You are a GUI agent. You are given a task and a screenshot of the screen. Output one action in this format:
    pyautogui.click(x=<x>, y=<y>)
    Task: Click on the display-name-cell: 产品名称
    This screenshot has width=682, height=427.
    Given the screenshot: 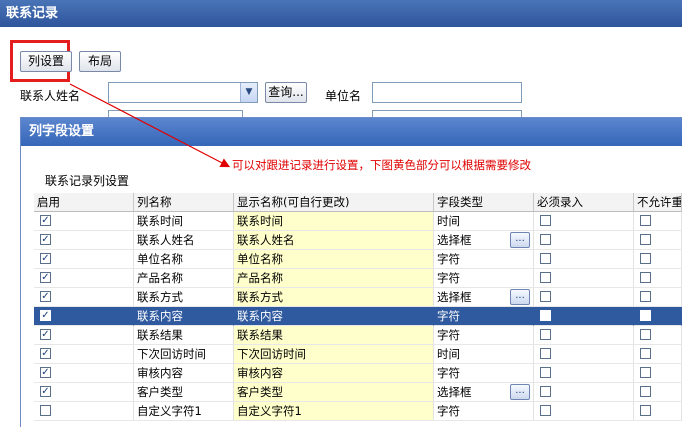 What is the action you would take?
    pyautogui.click(x=334, y=278)
    